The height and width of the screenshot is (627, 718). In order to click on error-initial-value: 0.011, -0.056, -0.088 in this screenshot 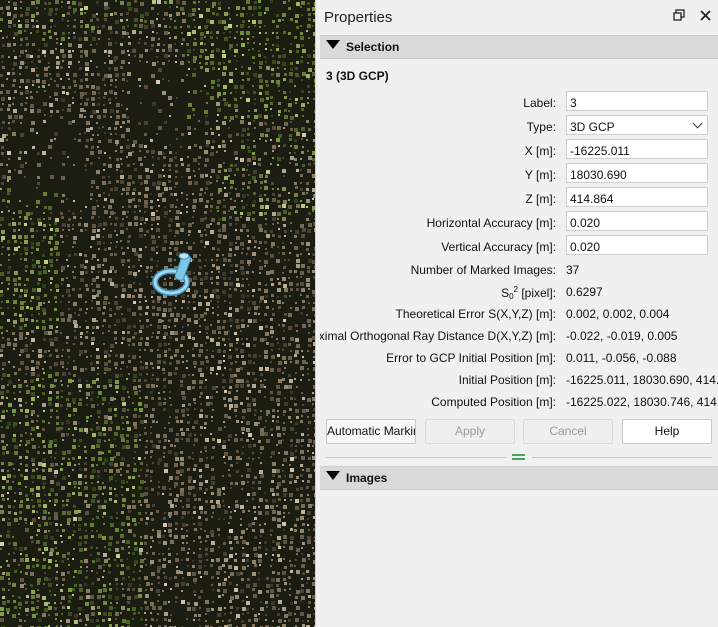, I will do `click(621, 358)`.